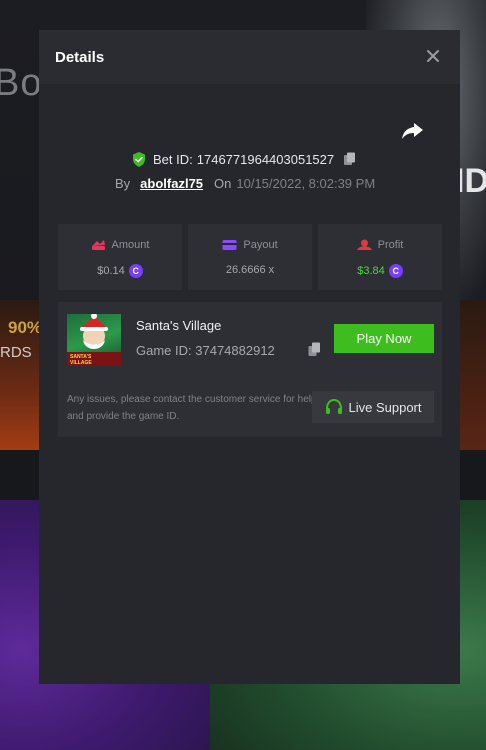 The width and height of the screenshot is (486, 750). Describe the element at coordinates (473, 375) in the screenshot. I see `background-orange-card-right` at that location.